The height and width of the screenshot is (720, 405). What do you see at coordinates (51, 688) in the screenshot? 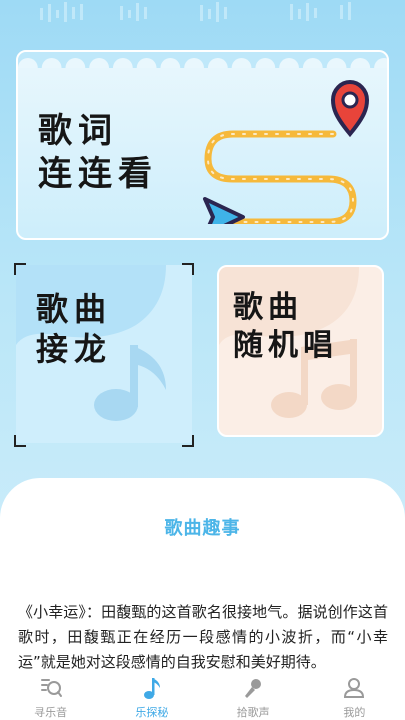
I see `search-music-icon` at bounding box center [51, 688].